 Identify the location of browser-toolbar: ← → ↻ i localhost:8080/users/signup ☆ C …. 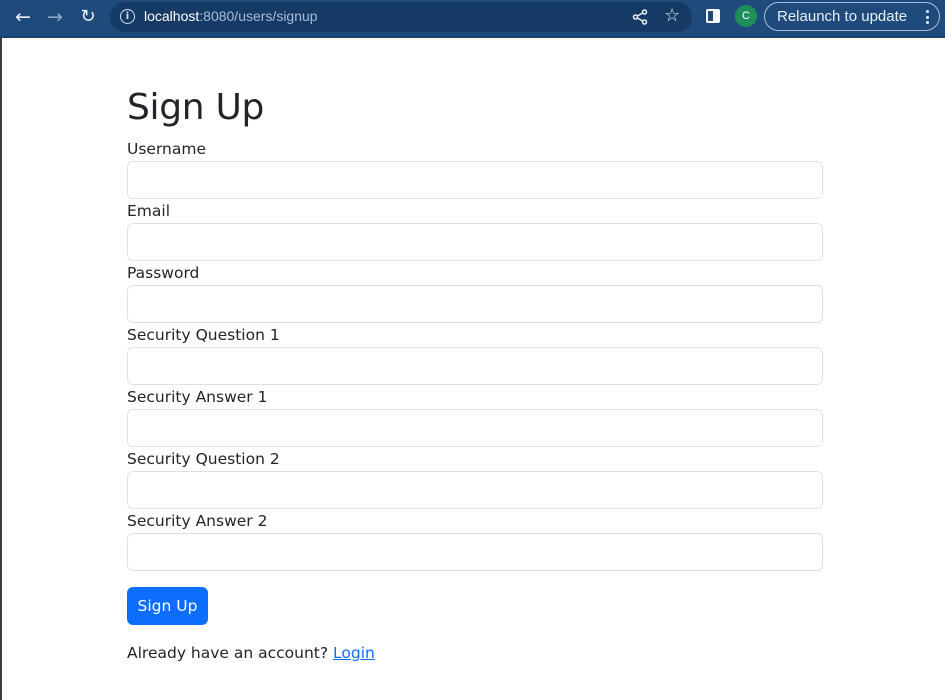
(472, 19).